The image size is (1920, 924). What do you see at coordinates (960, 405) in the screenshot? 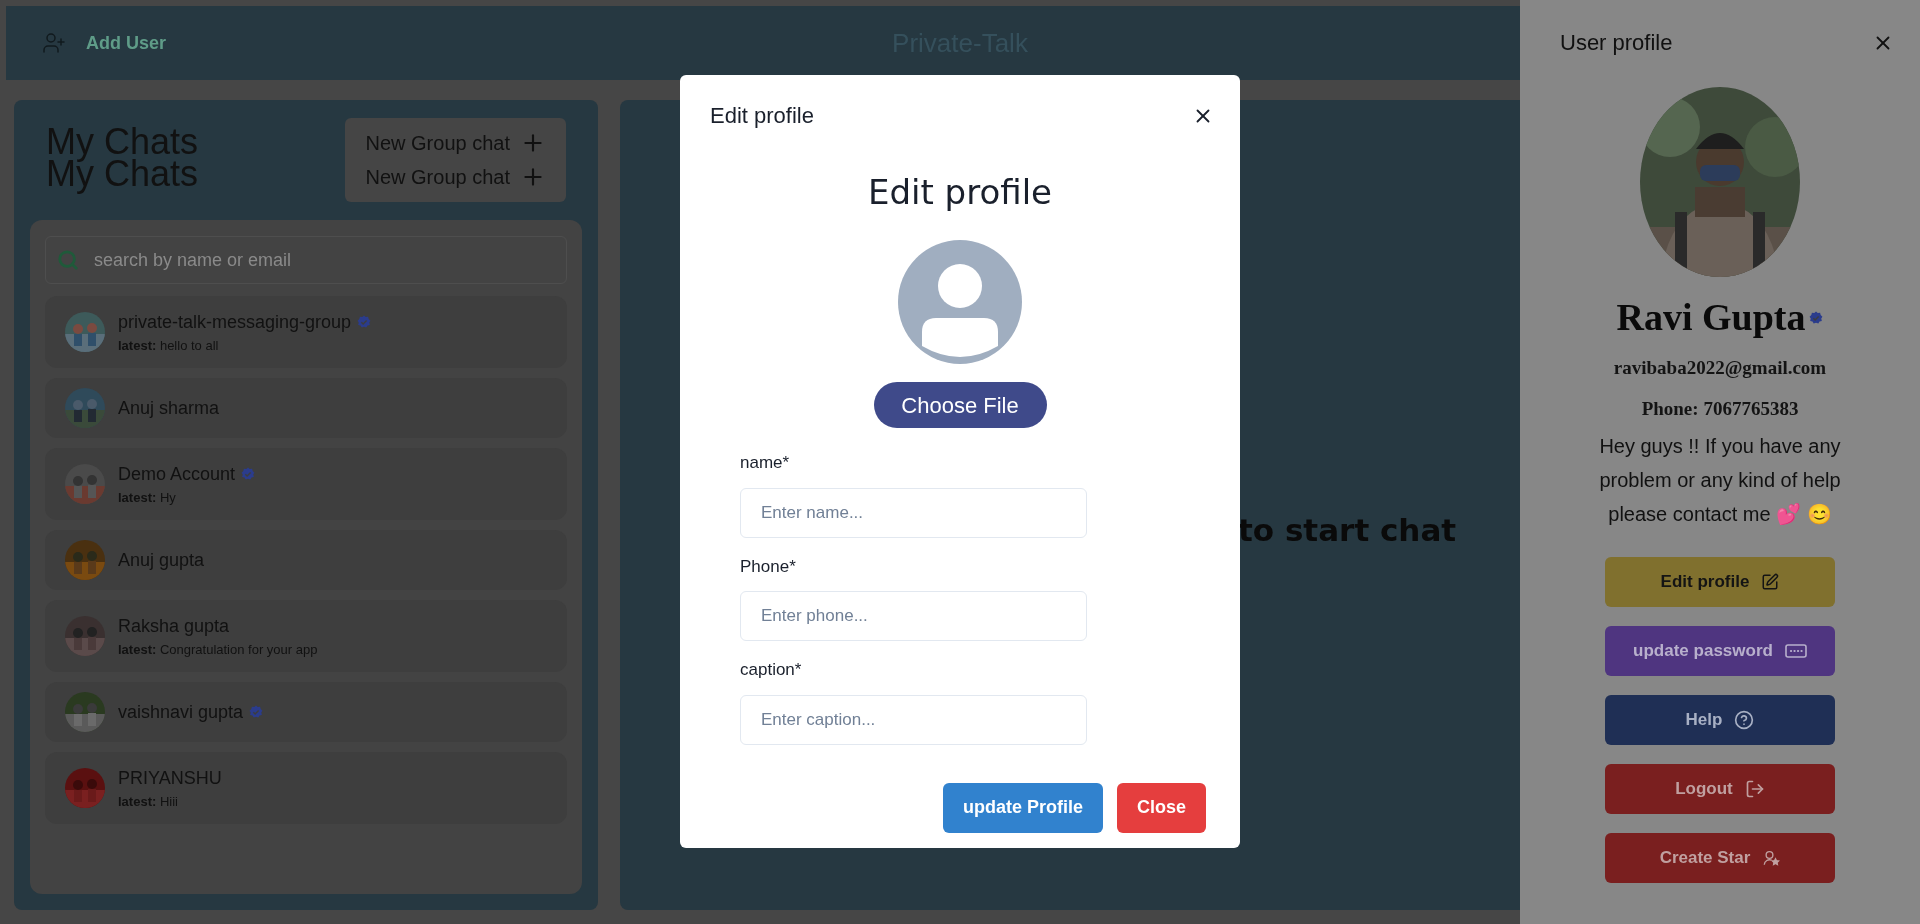
I see `choose-file-button: Choose File` at bounding box center [960, 405].